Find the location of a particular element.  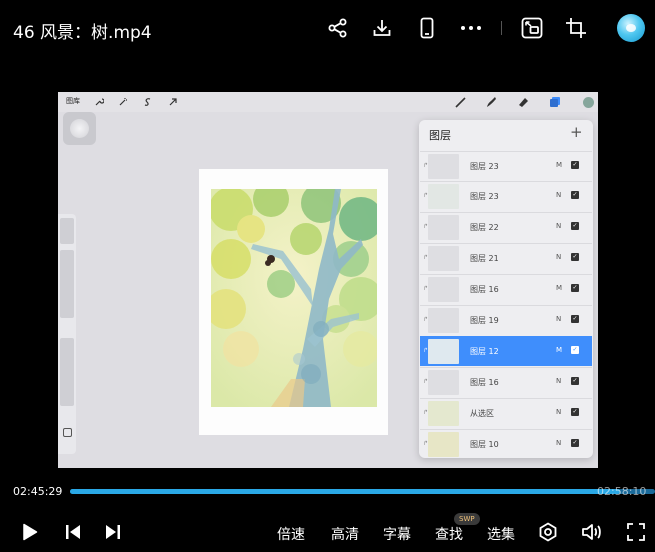

play-button is located at coordinates (30, 532).